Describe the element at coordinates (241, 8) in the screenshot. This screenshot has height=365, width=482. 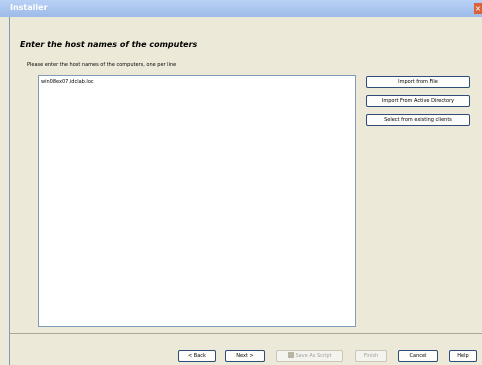
I see `title-bar: Installer ×` at that location.